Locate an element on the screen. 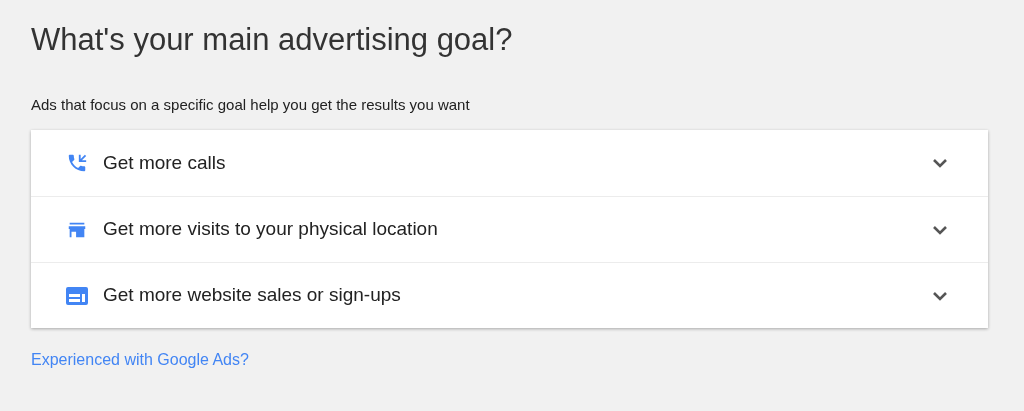  web-icon is located at coordinates (77, 295).